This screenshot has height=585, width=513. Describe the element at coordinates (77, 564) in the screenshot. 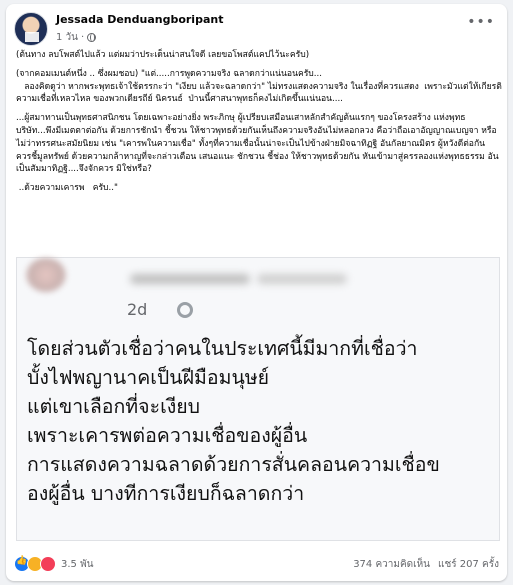

I see `reaction-count: 3.5 พัน` at that location.